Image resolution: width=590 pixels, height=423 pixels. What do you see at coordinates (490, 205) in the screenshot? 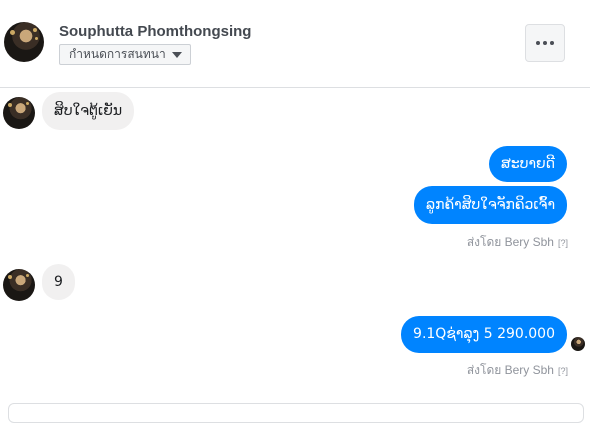
I see `message-bubble-outgoing: ລູກຄ້າສິບໃຈຈັກຄິວເຈົ້າ` at bounding box center [490, 205].